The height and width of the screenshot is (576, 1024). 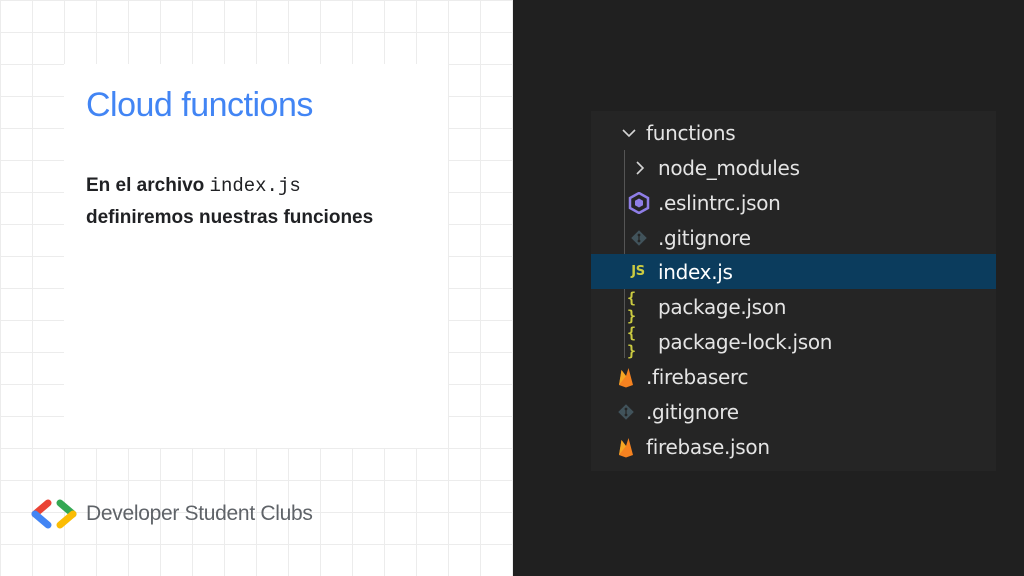 What do you see at coordinates (199, 105) in the screenshot?
I see `slide-title: Cloud functions` at bounding box center [199, 105].